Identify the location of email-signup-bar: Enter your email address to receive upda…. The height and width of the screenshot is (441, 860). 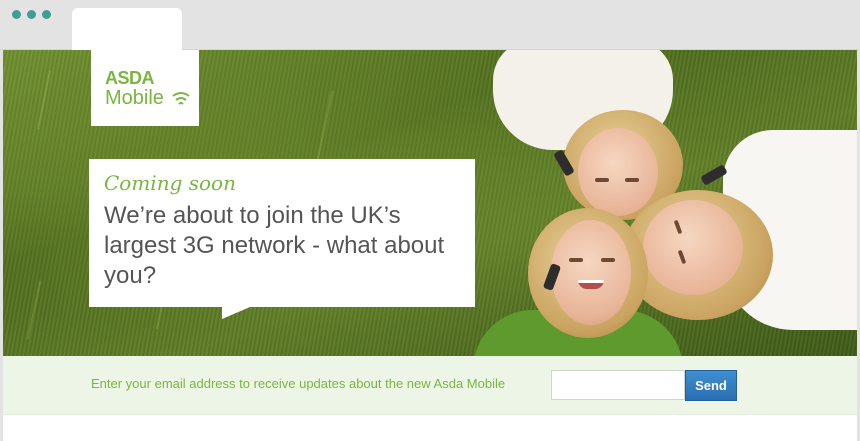
(430, 385).